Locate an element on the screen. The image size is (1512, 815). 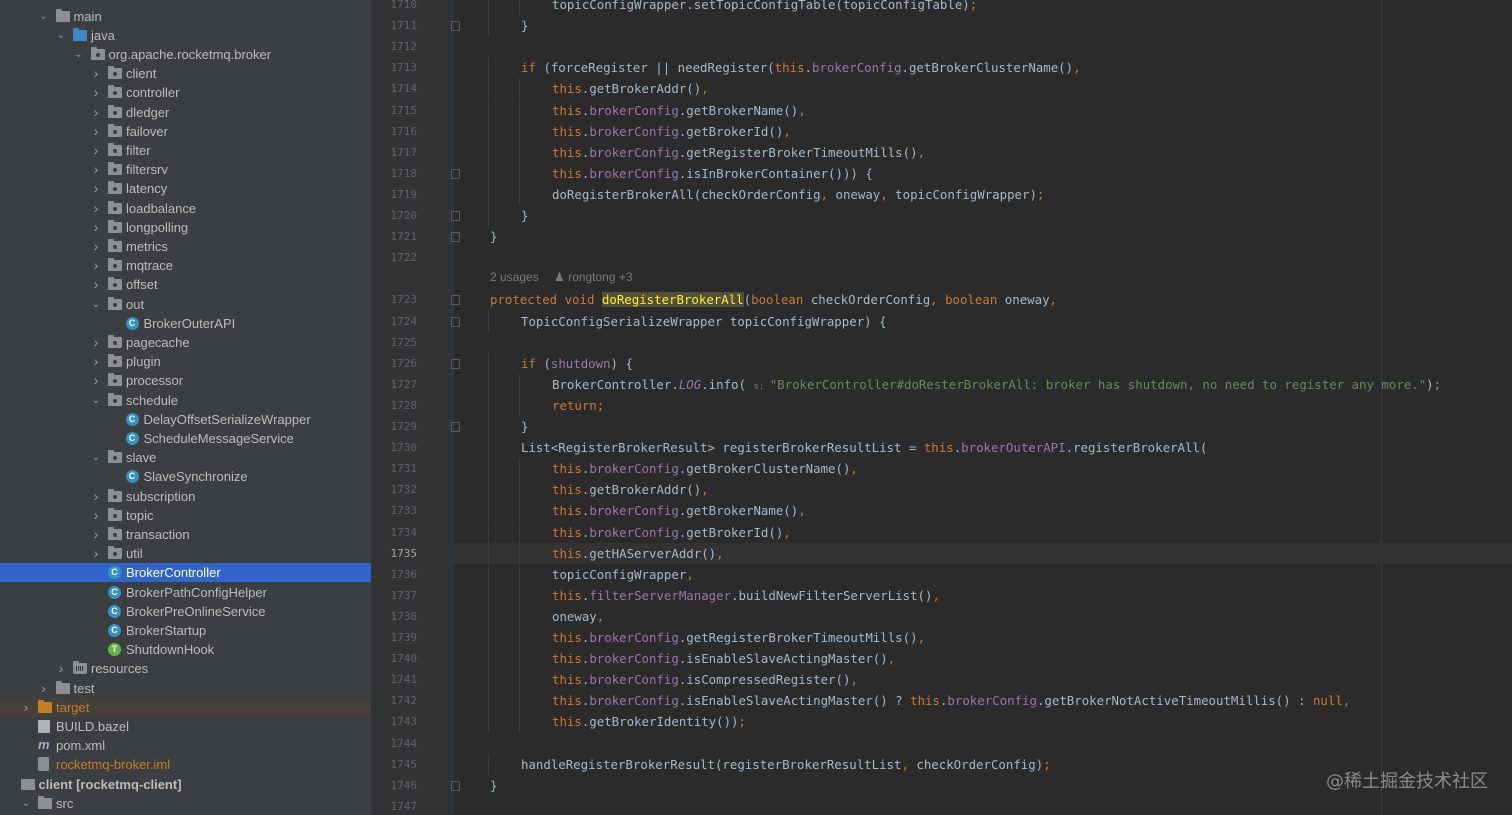
code-line: this.brokerConfig.getBrokerName(), is located at coordinates (983, 110).